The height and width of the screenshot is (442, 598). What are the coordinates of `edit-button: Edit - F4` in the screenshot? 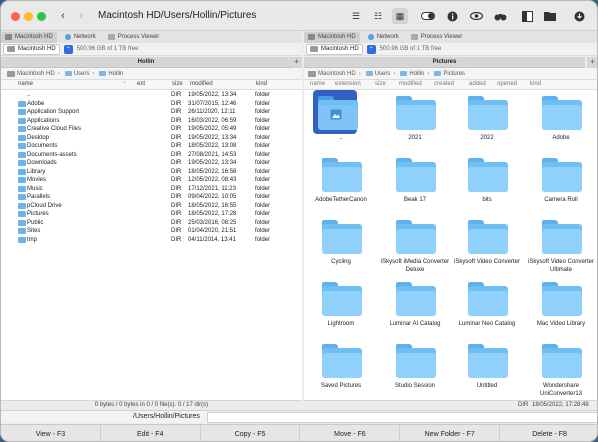 It's located at (151, 433).